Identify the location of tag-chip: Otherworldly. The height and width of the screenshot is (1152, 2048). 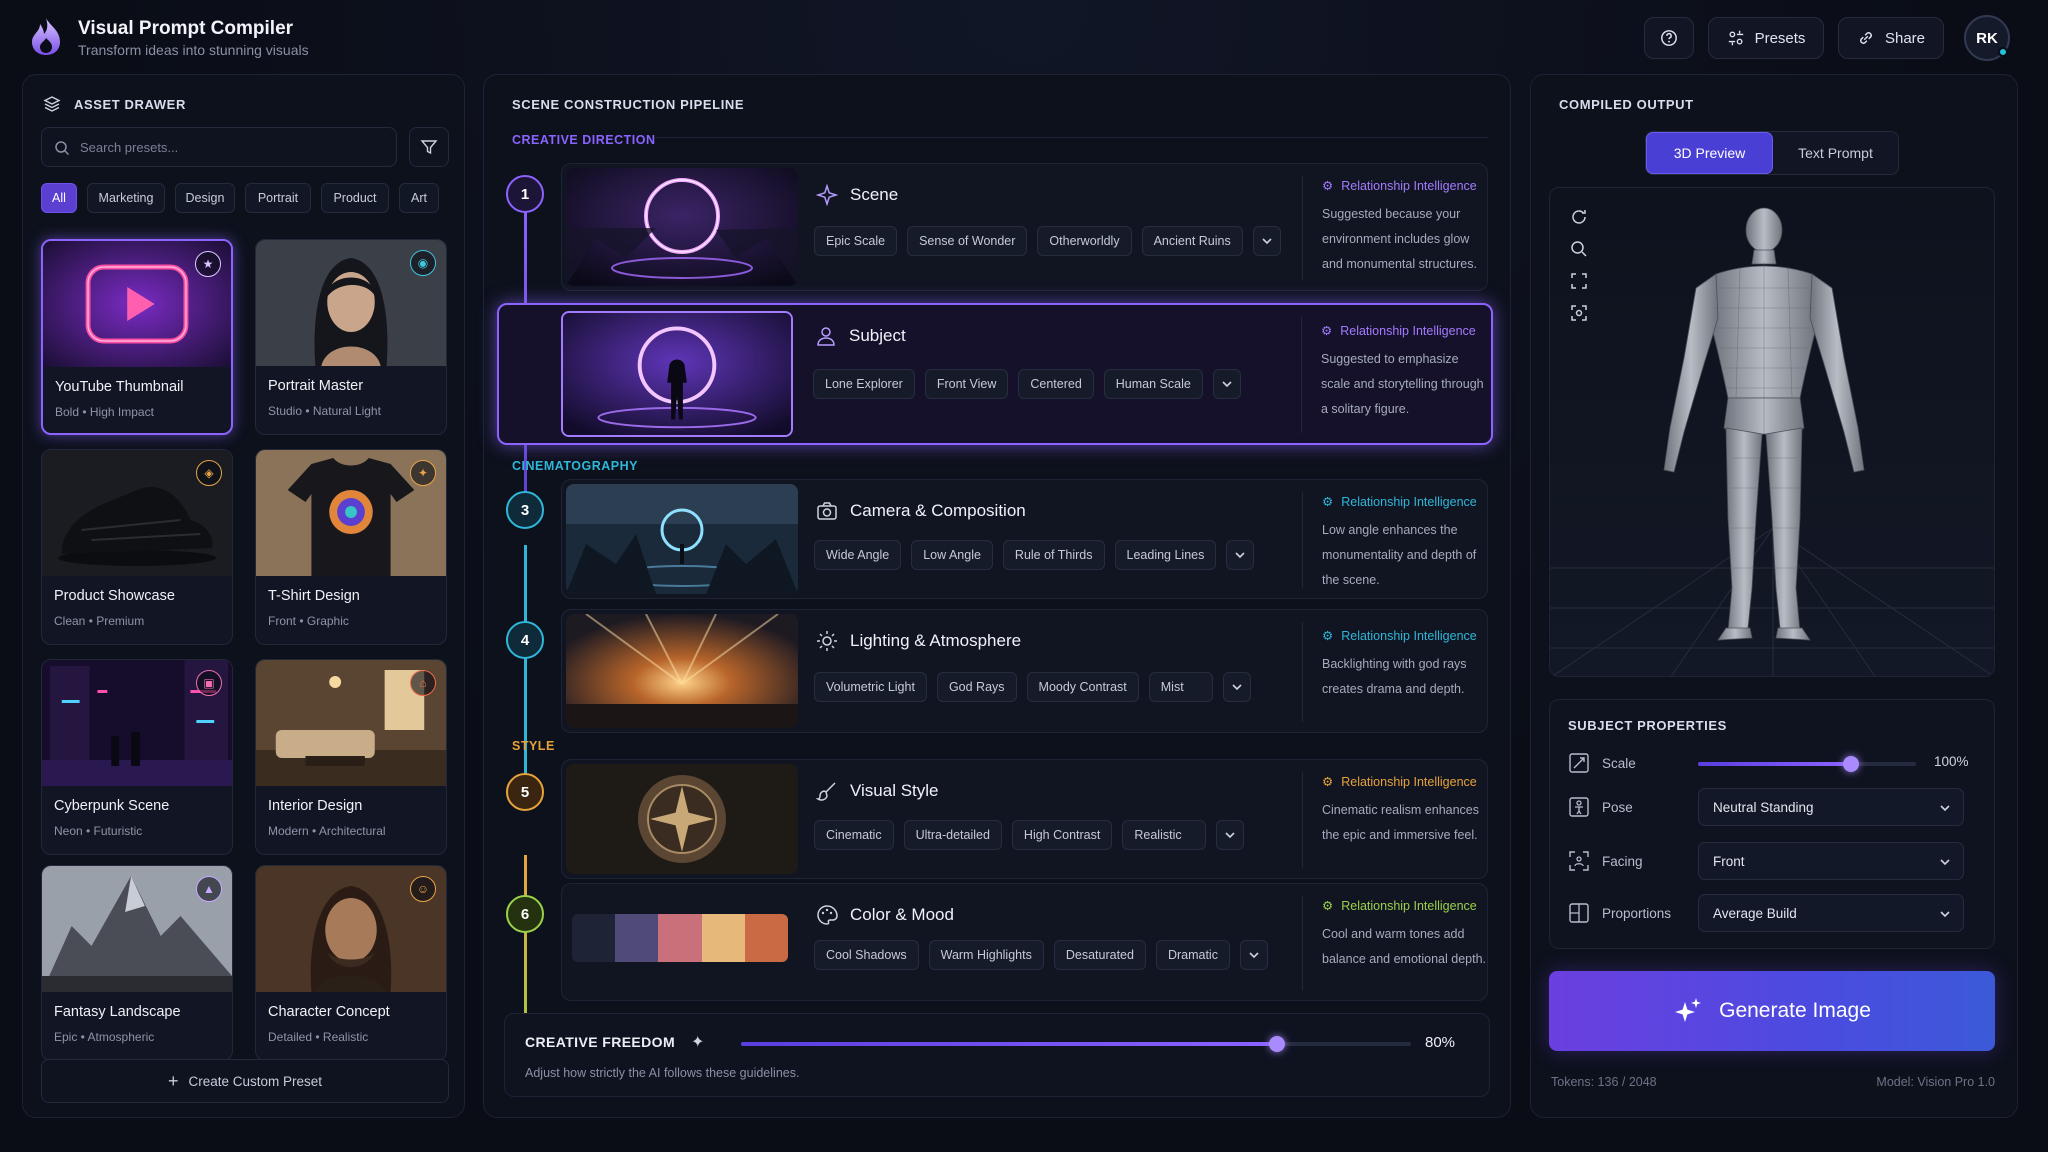
(1084, 241).